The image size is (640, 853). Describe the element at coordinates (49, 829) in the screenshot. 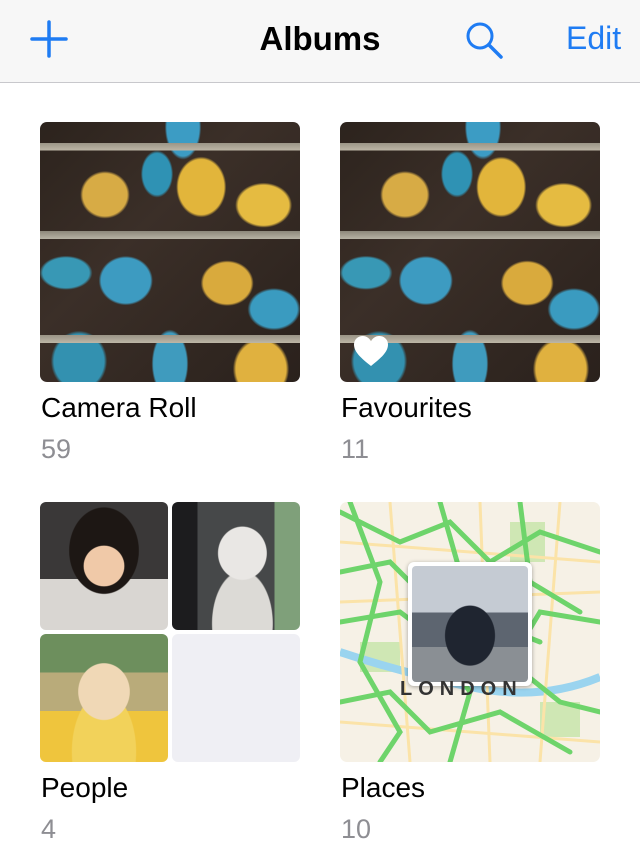

I see `album-count: 4` at that location.